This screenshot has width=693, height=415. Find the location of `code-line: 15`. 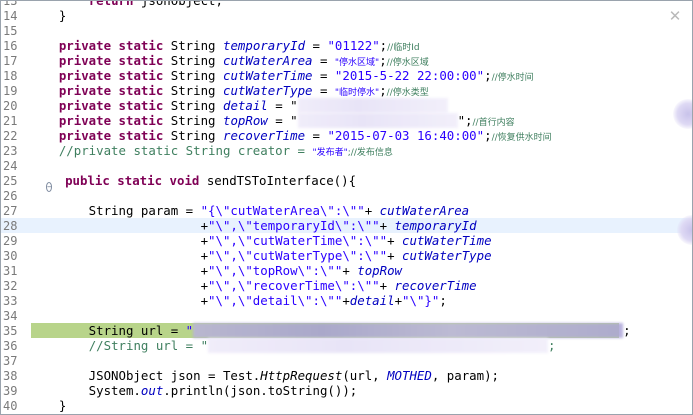

code-line: 15 is located at coordinates (346, 30).